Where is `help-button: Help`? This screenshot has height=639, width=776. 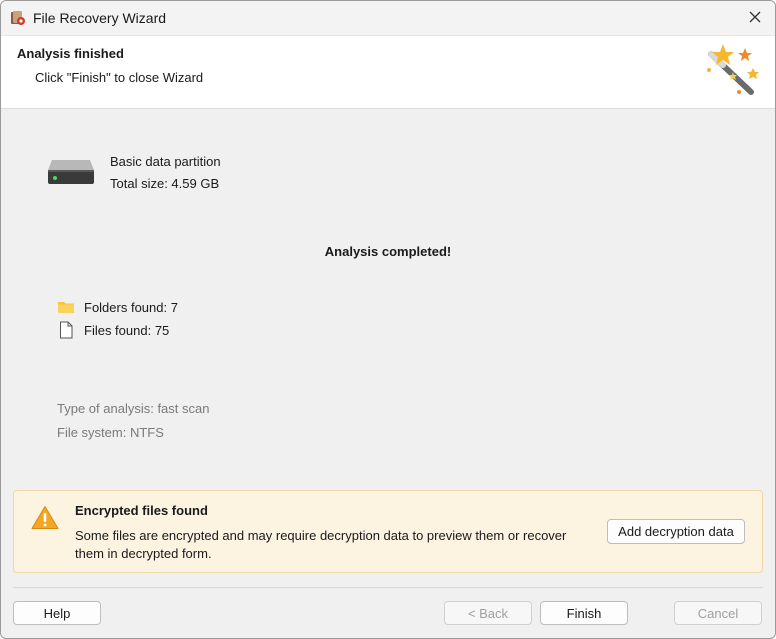
help-button: Help is located at coordinates (57, 613).